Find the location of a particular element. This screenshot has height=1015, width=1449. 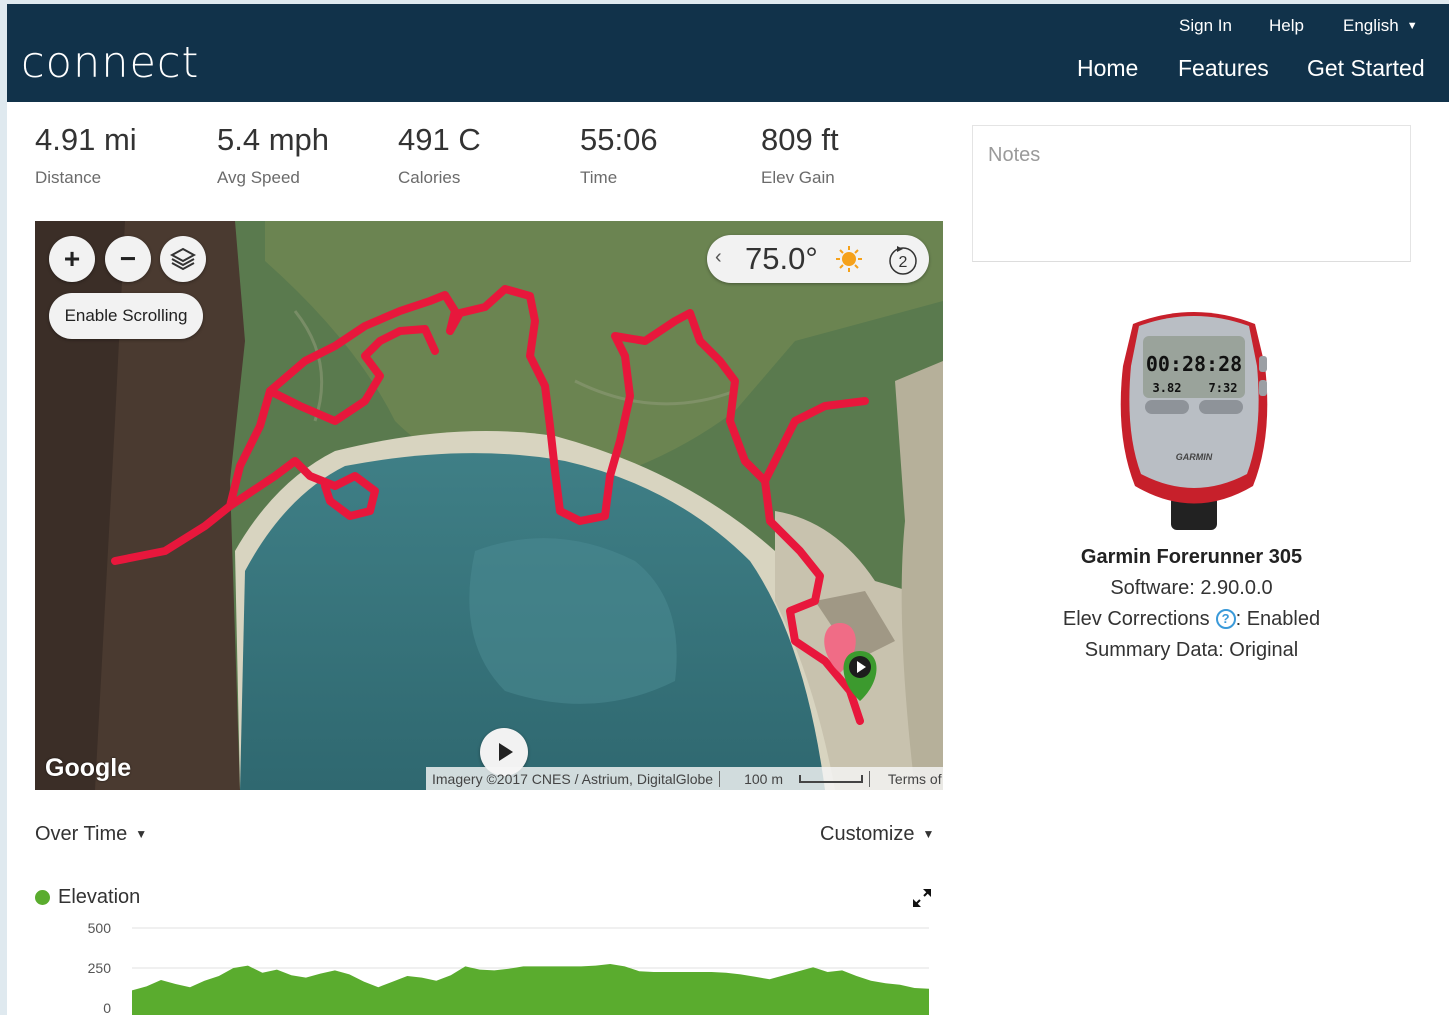

stat-avg-speed: 5.4 mph Avg Speed is located at coordinates (273, 155).